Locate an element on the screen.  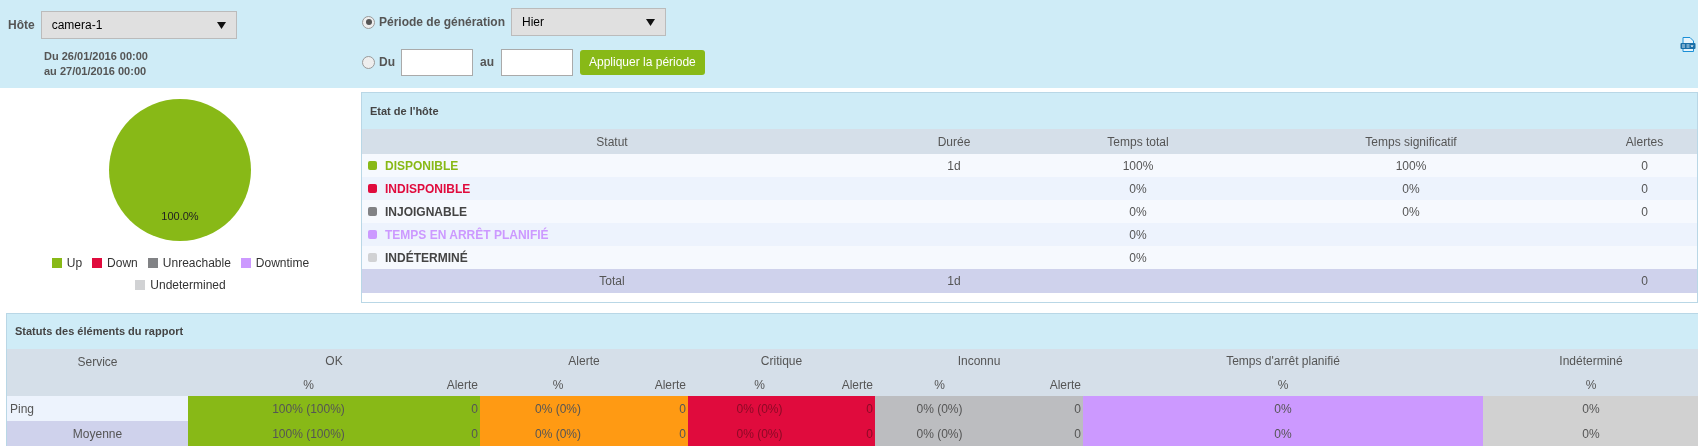
period-select: Hier is located at coordinates (589, 22).